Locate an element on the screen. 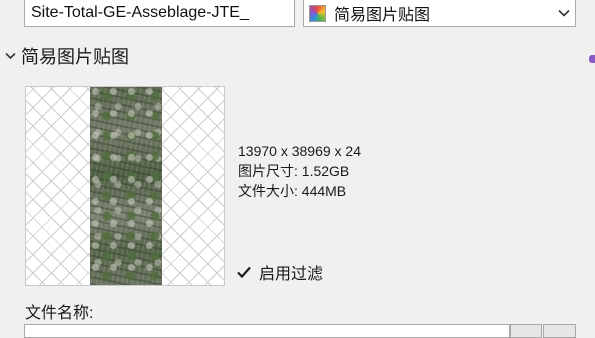 The image size is (595, 338). section-title: 简易图片贴图 is located at coordinates (75, 57).